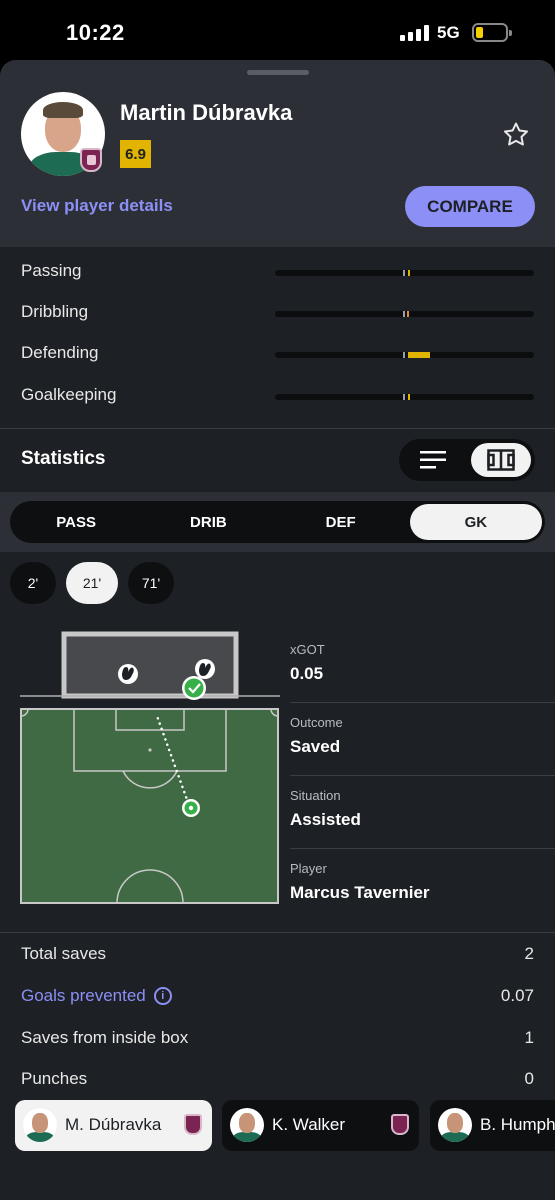 Image resolution: width=555 pixels, height=1200 pixels. Describe the element at coordinates (316, 722) in the screenshot. I see `outcome-label: Outcome` at that location.